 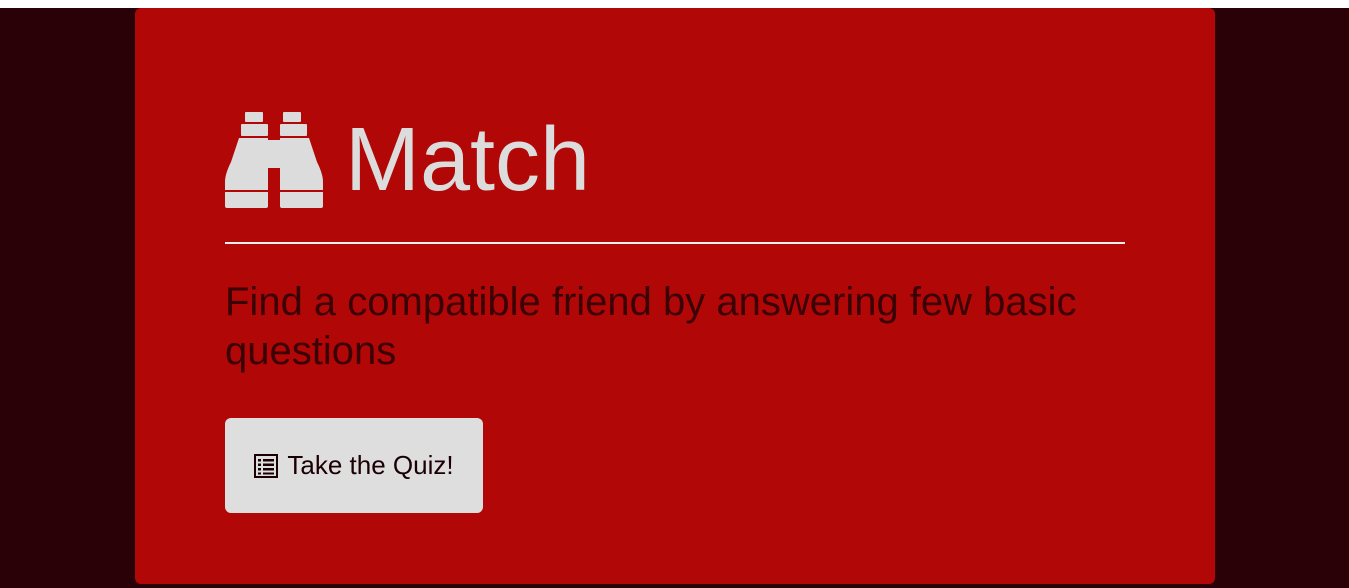 I want to click on page-title: Match, so click(x=407, y=160).